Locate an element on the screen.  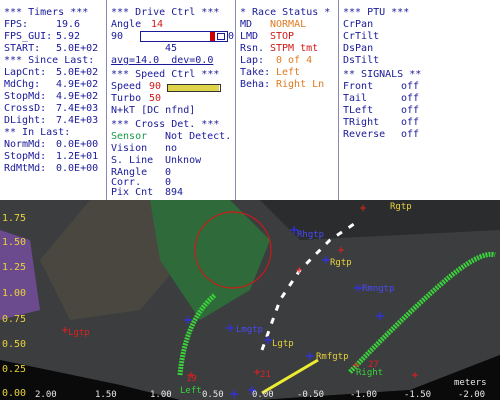
md-label: MD is located at coordinates (246, 24).